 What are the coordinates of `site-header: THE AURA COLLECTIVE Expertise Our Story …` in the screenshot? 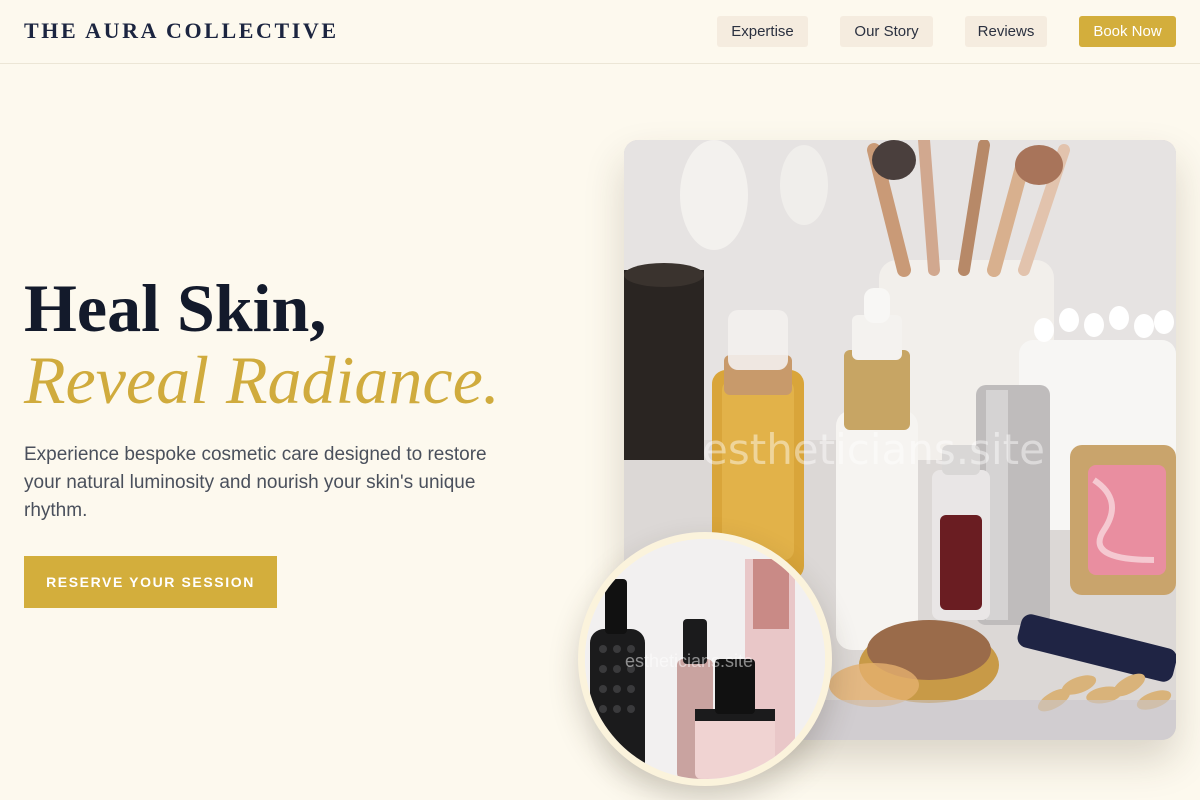 It's located at (600, 32).